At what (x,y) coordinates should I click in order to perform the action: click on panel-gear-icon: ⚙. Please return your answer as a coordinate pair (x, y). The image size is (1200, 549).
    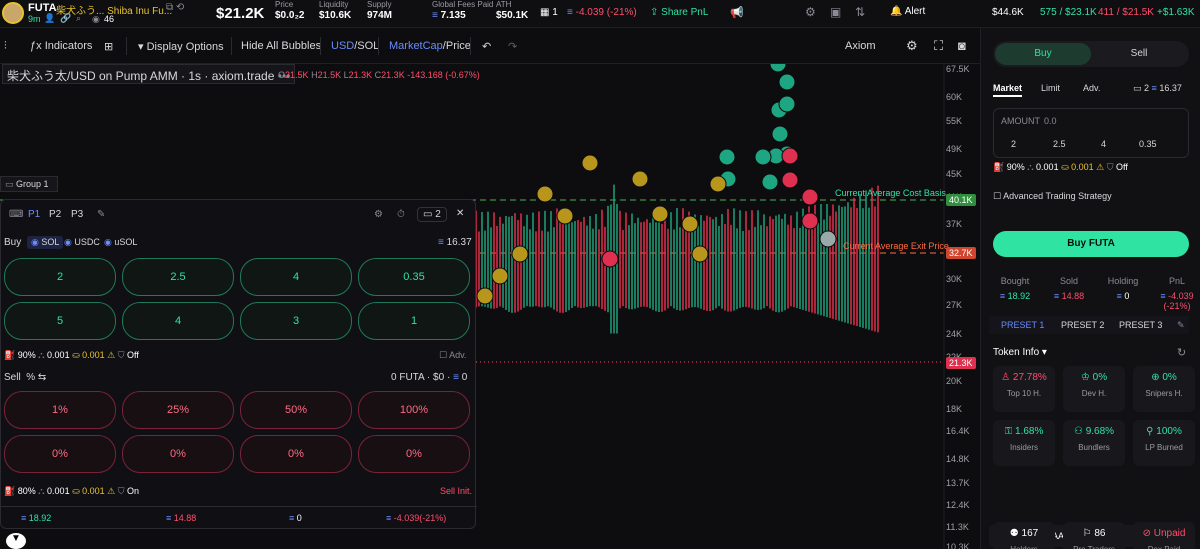
    Looking at the image, I should click on (378, 214).